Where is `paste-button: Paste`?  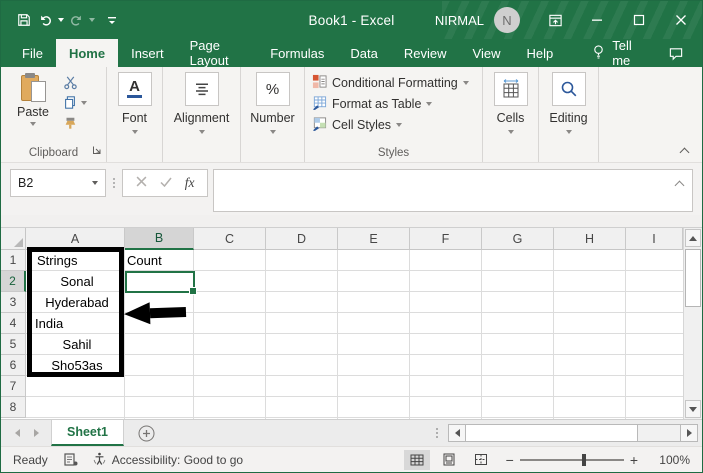
paste-button: Paste is located at coordinates (33, 99).